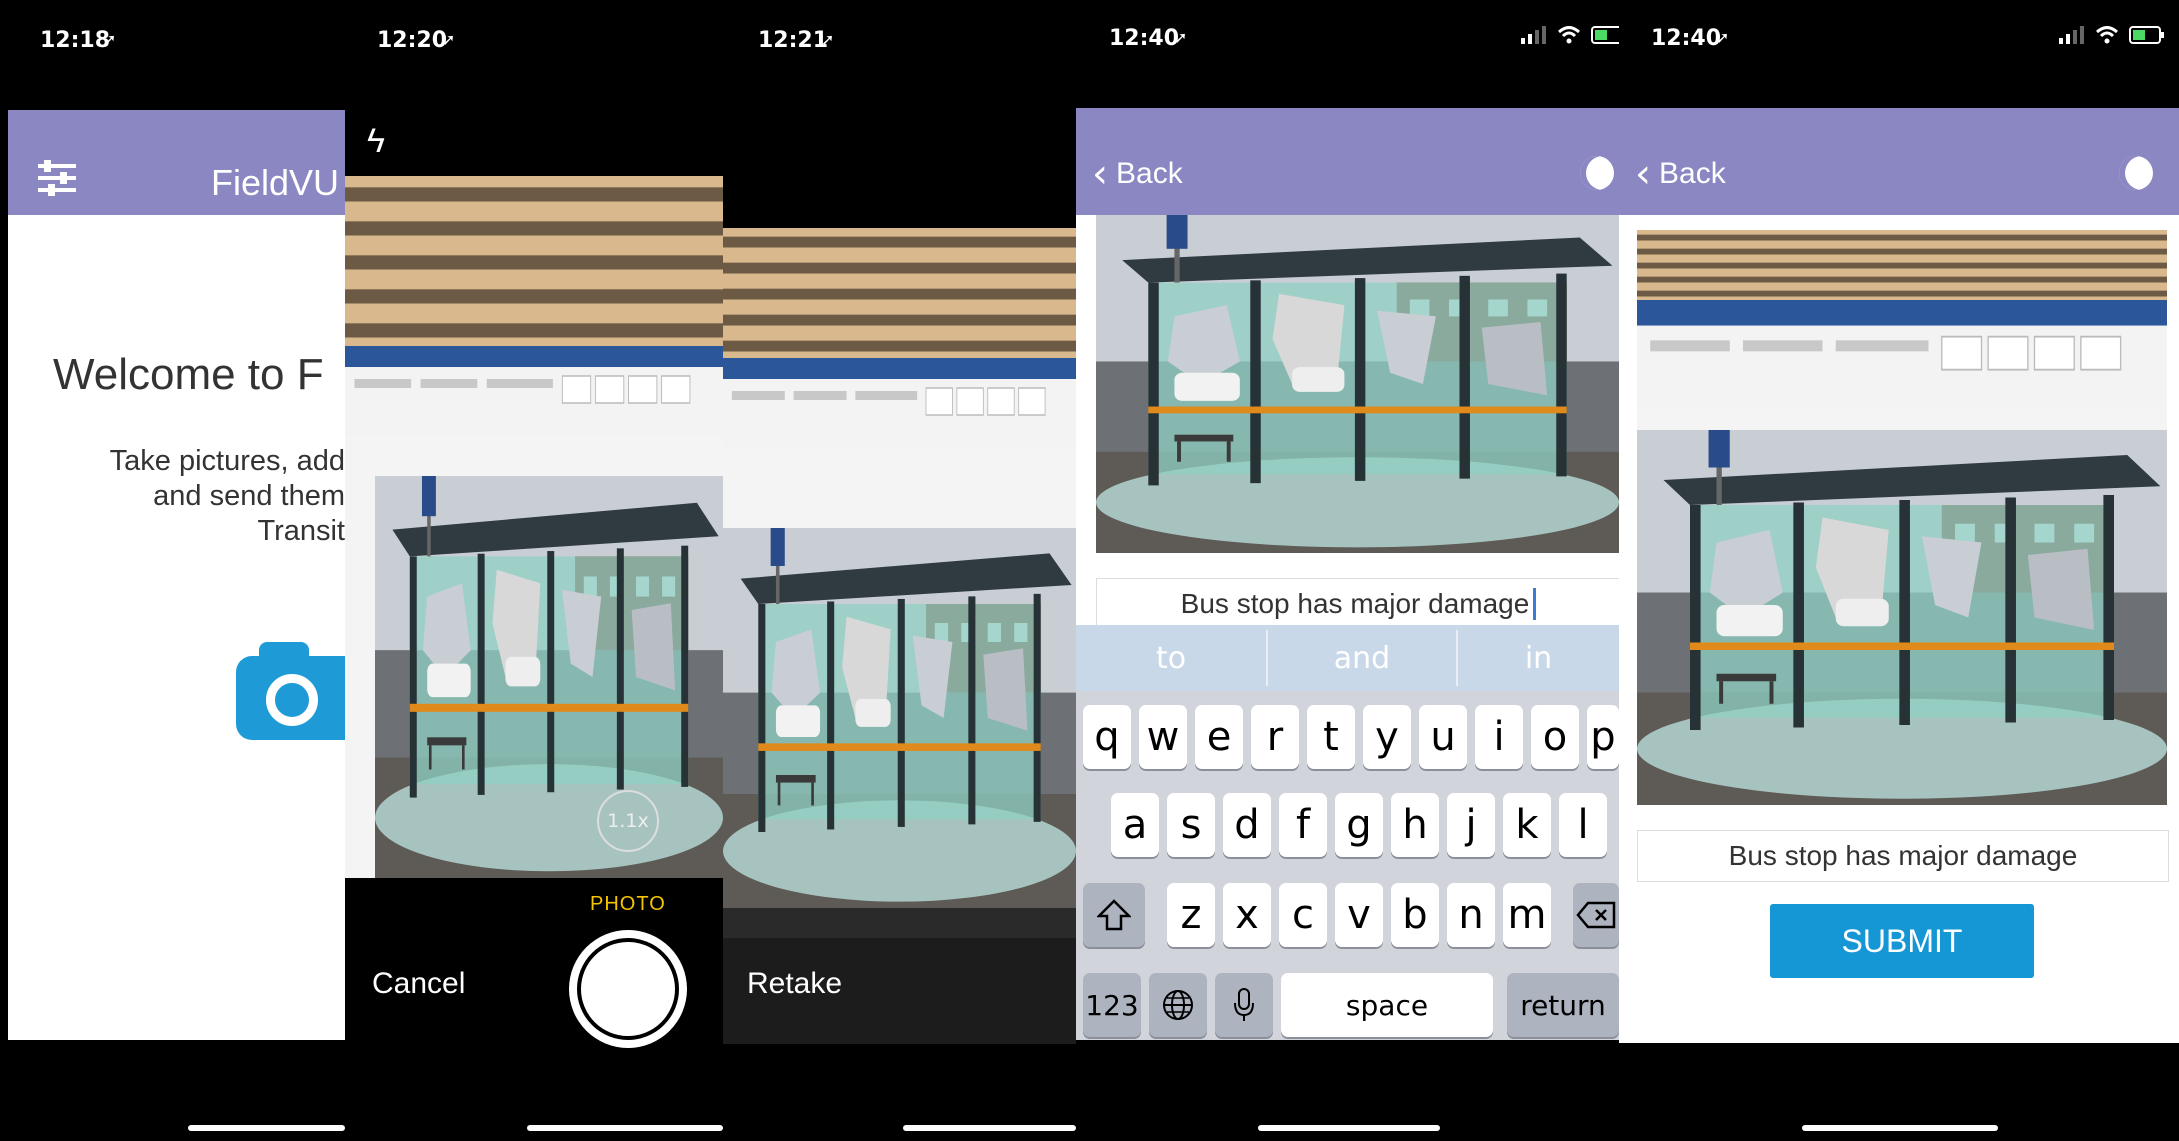  What do you see at coordinates (1359, 915) in the screenshot?
I see `key-v: v` at bounding box center [1359, 915].